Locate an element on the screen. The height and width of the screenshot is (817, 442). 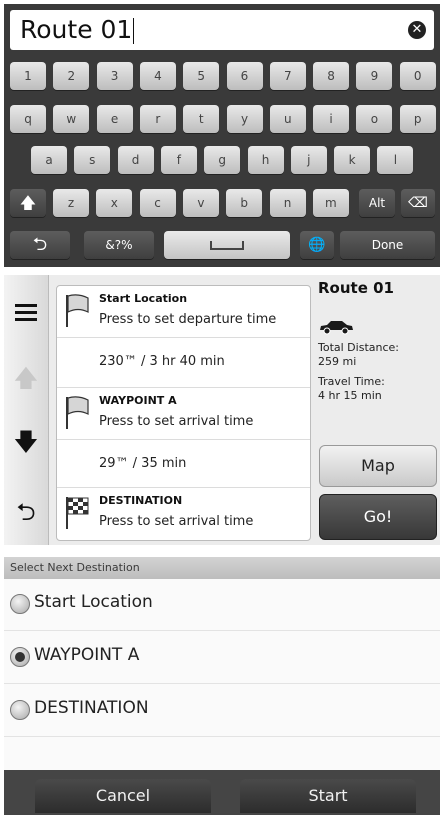
option-label: WAYPOINT A is located at coordinates (87, 655).